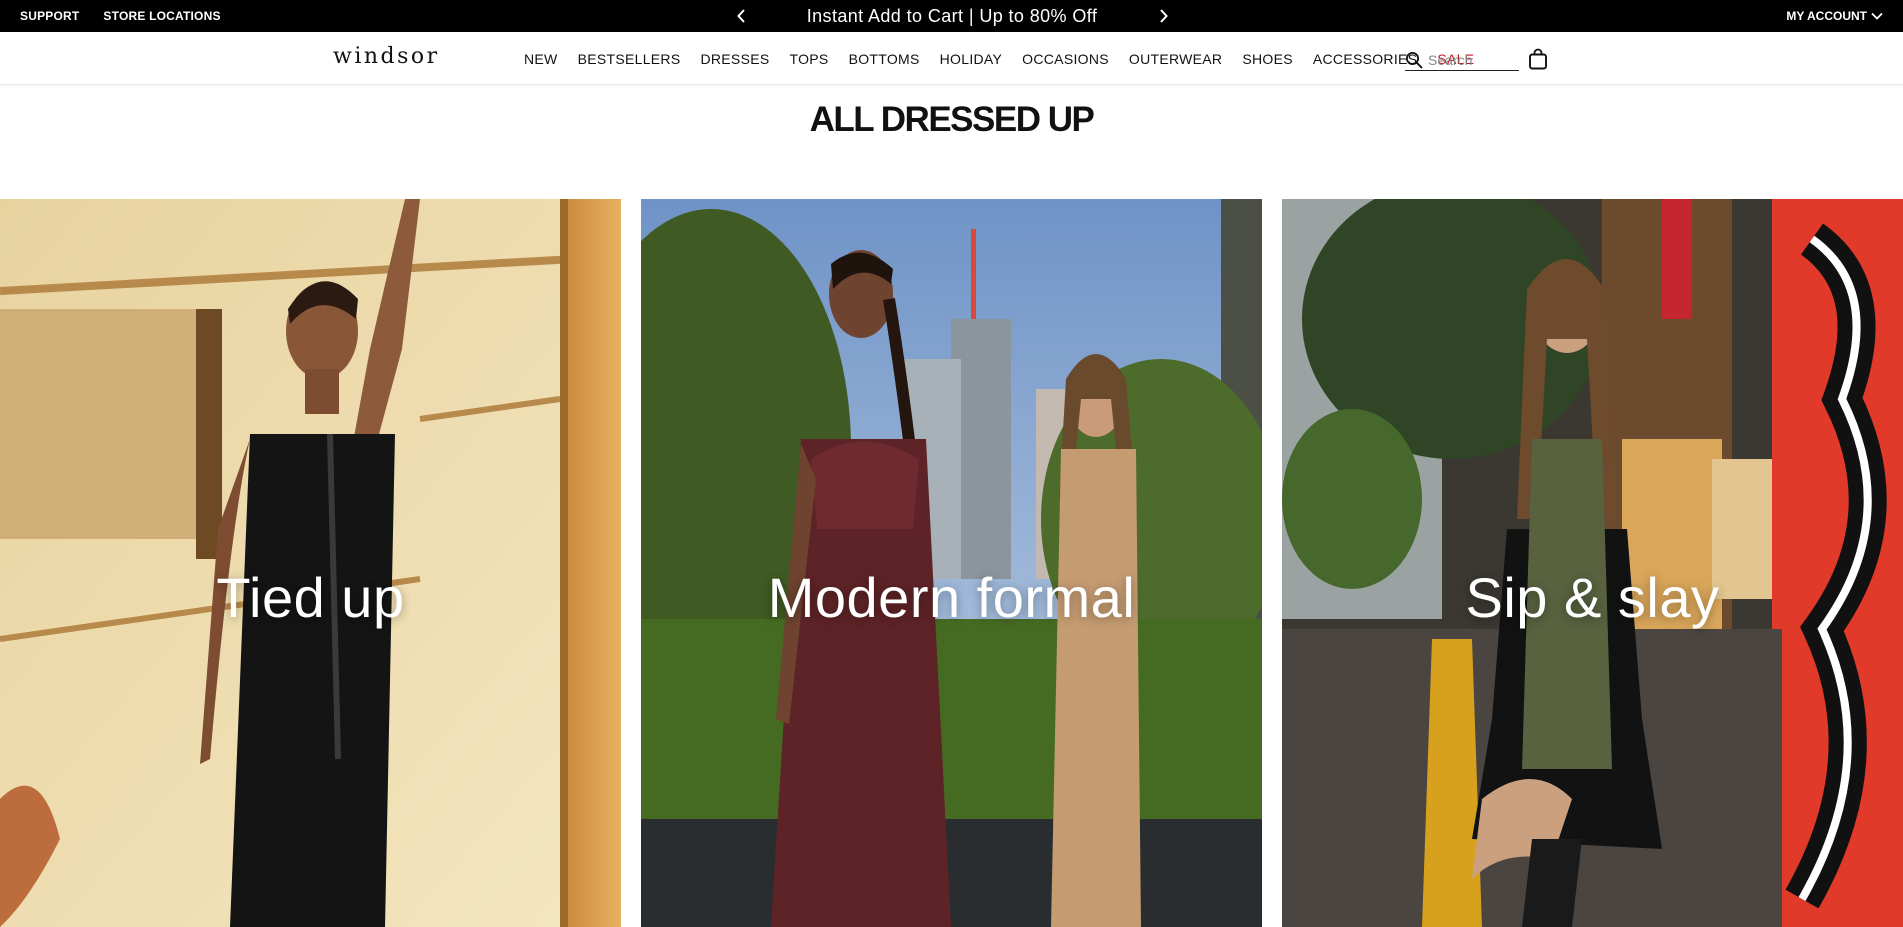  What do you see at coordinates (1877, 16) in the screenshot?
I see `chevron-down-icon` at bounding box center [1877, 16].